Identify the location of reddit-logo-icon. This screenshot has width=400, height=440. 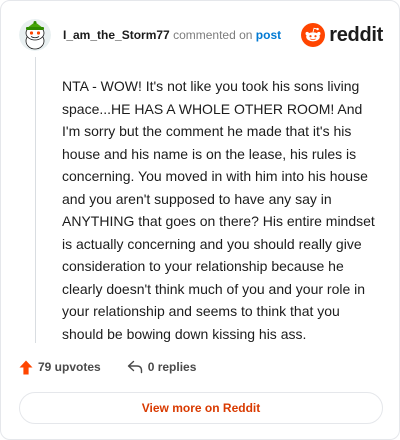
(313, 35).